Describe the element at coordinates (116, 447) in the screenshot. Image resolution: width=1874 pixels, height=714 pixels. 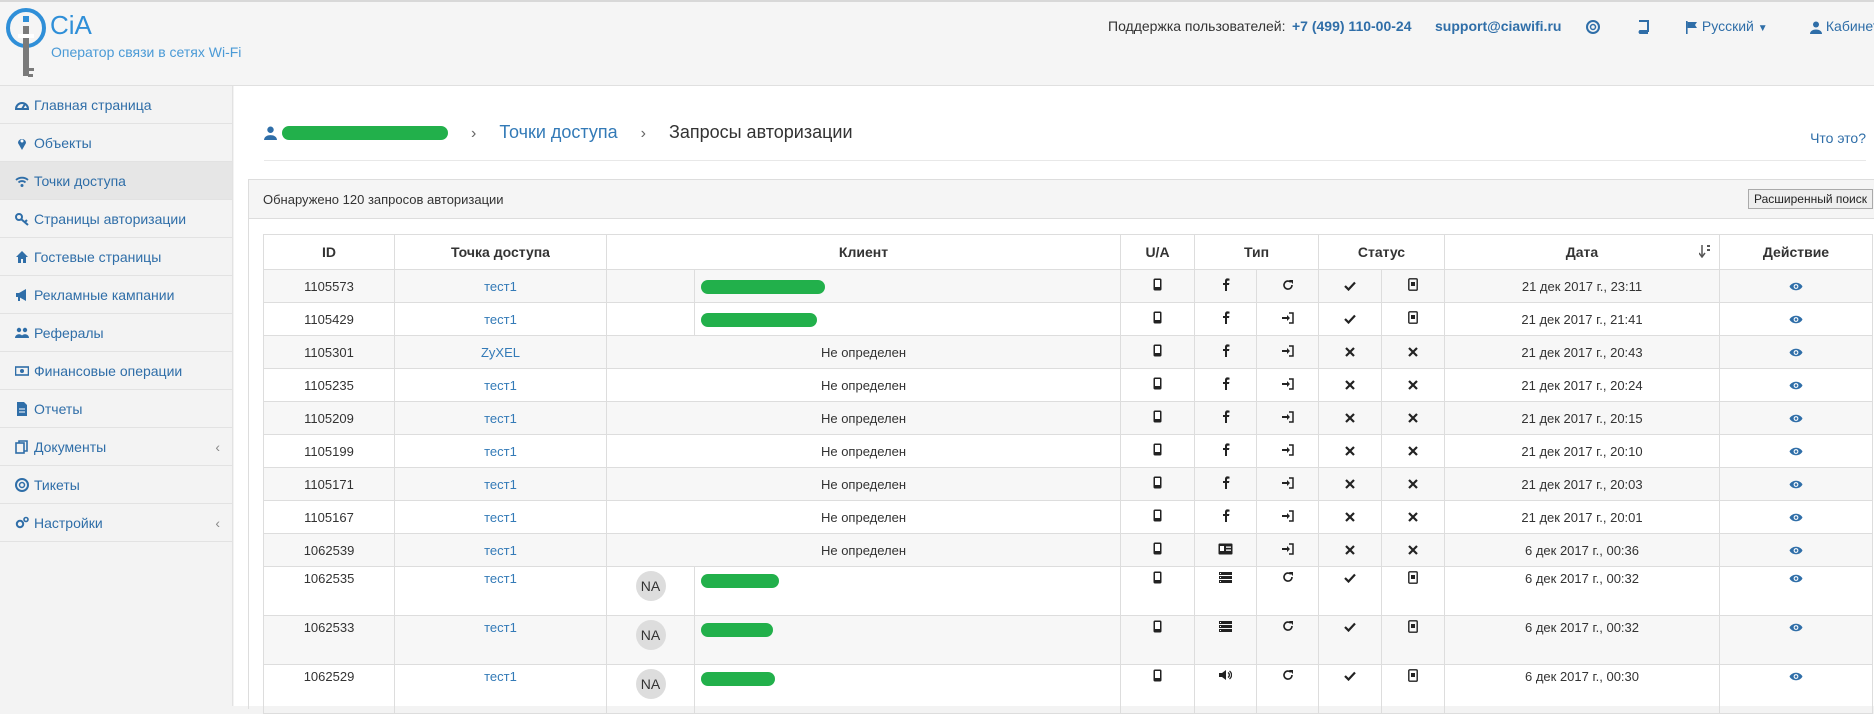
I see `sidebar-item-documents: Документы ‹` at that location.